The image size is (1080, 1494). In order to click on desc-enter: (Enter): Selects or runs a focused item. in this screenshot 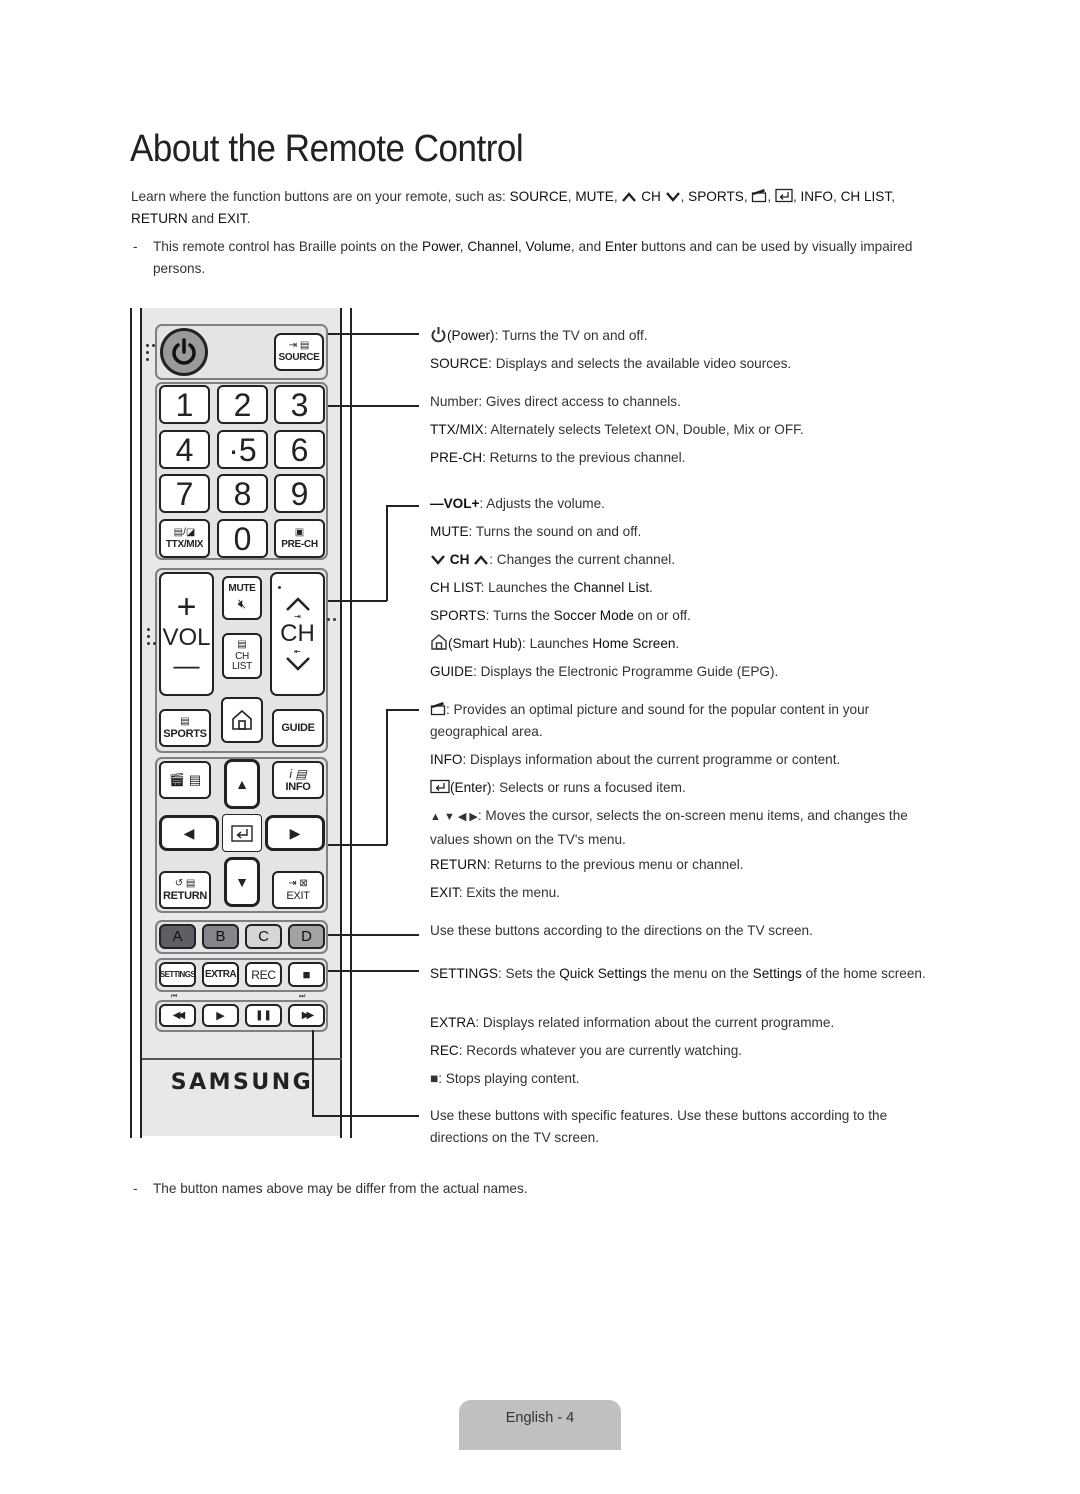, I will do `click(687, 788)`.